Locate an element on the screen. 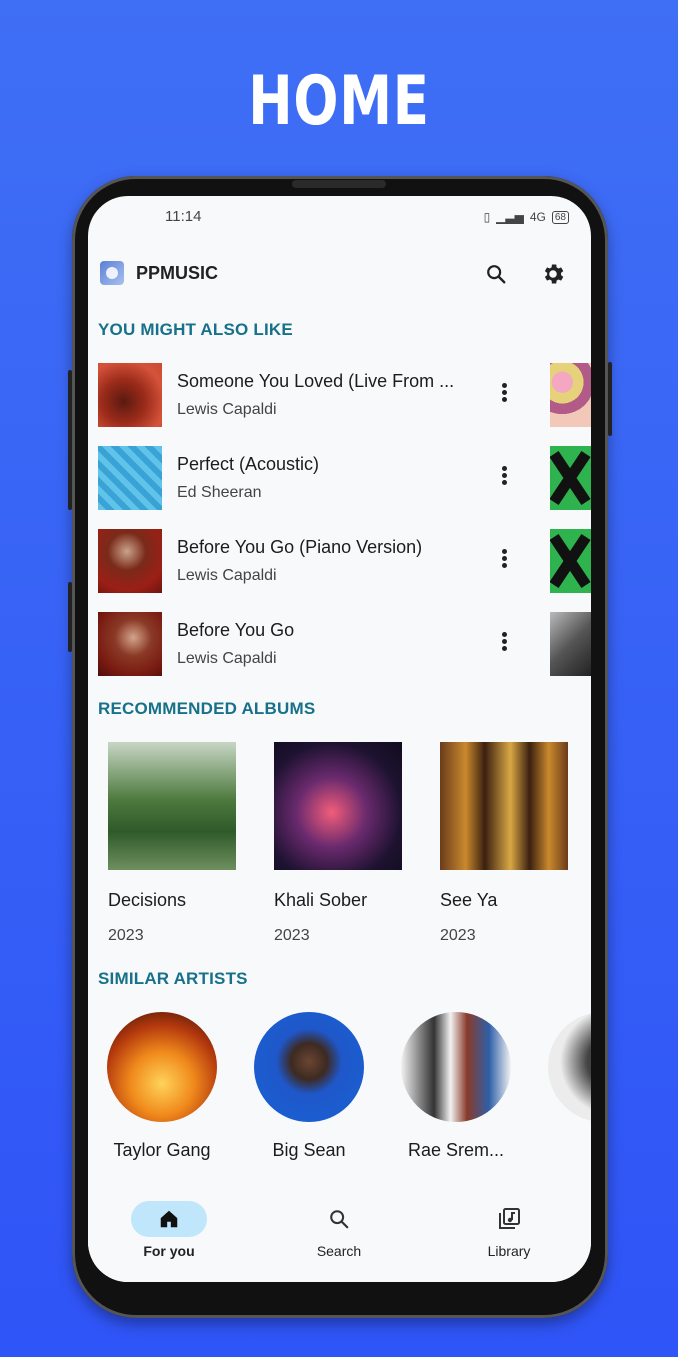 The height and width of the screenshot is (1357, 678). song-row: Perfect (Acoustic) Ed Sheeran is located at coordinates (338, 478).